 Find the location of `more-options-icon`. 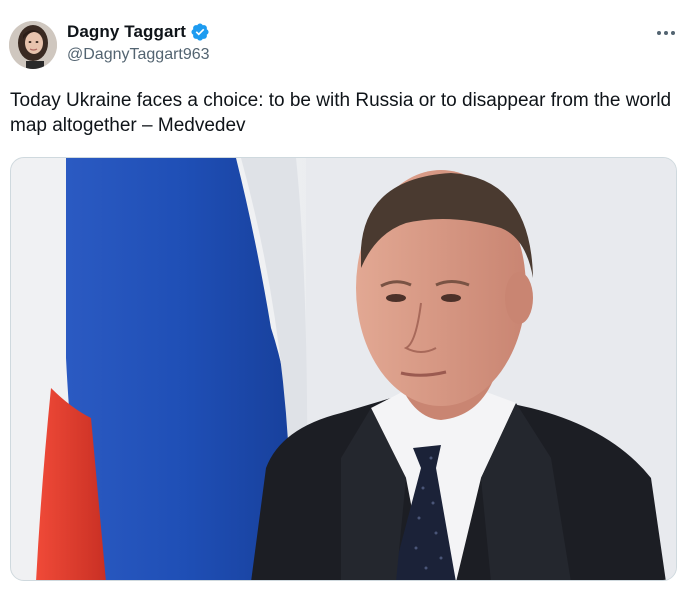

more-options-icon is located at coordinates (666, 32).